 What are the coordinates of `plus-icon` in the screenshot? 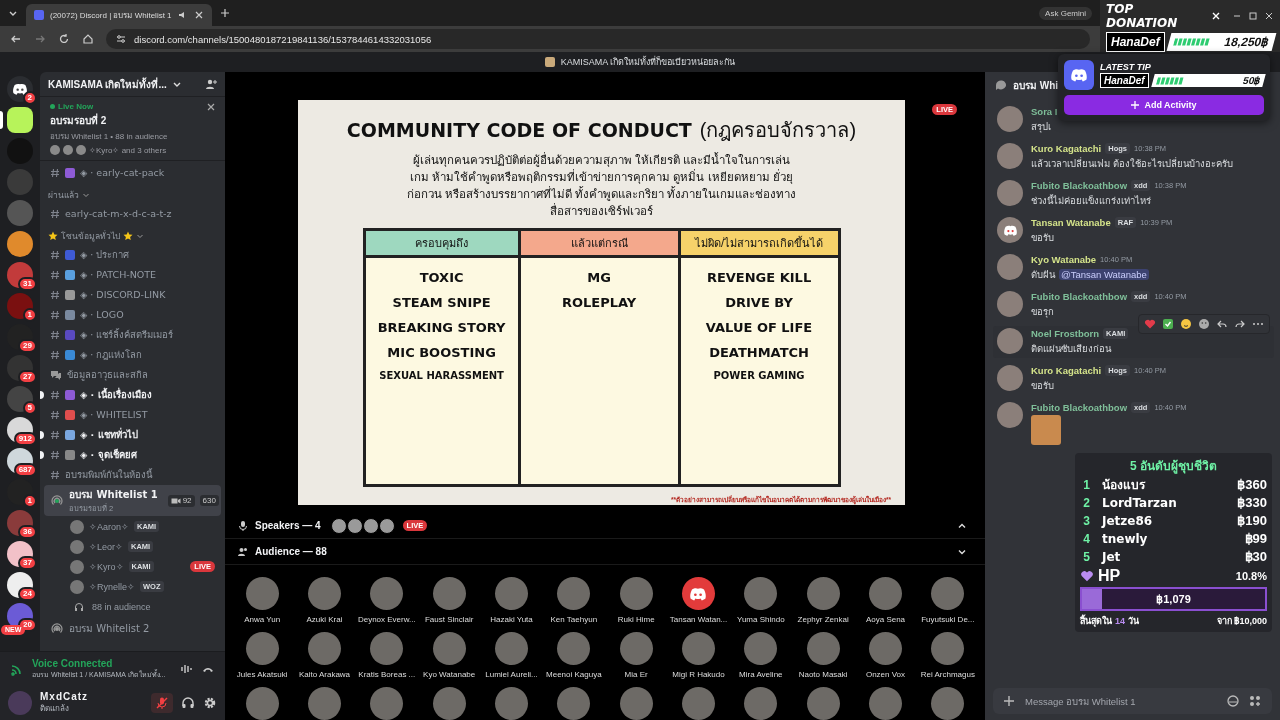 It's located at (1009, 701).